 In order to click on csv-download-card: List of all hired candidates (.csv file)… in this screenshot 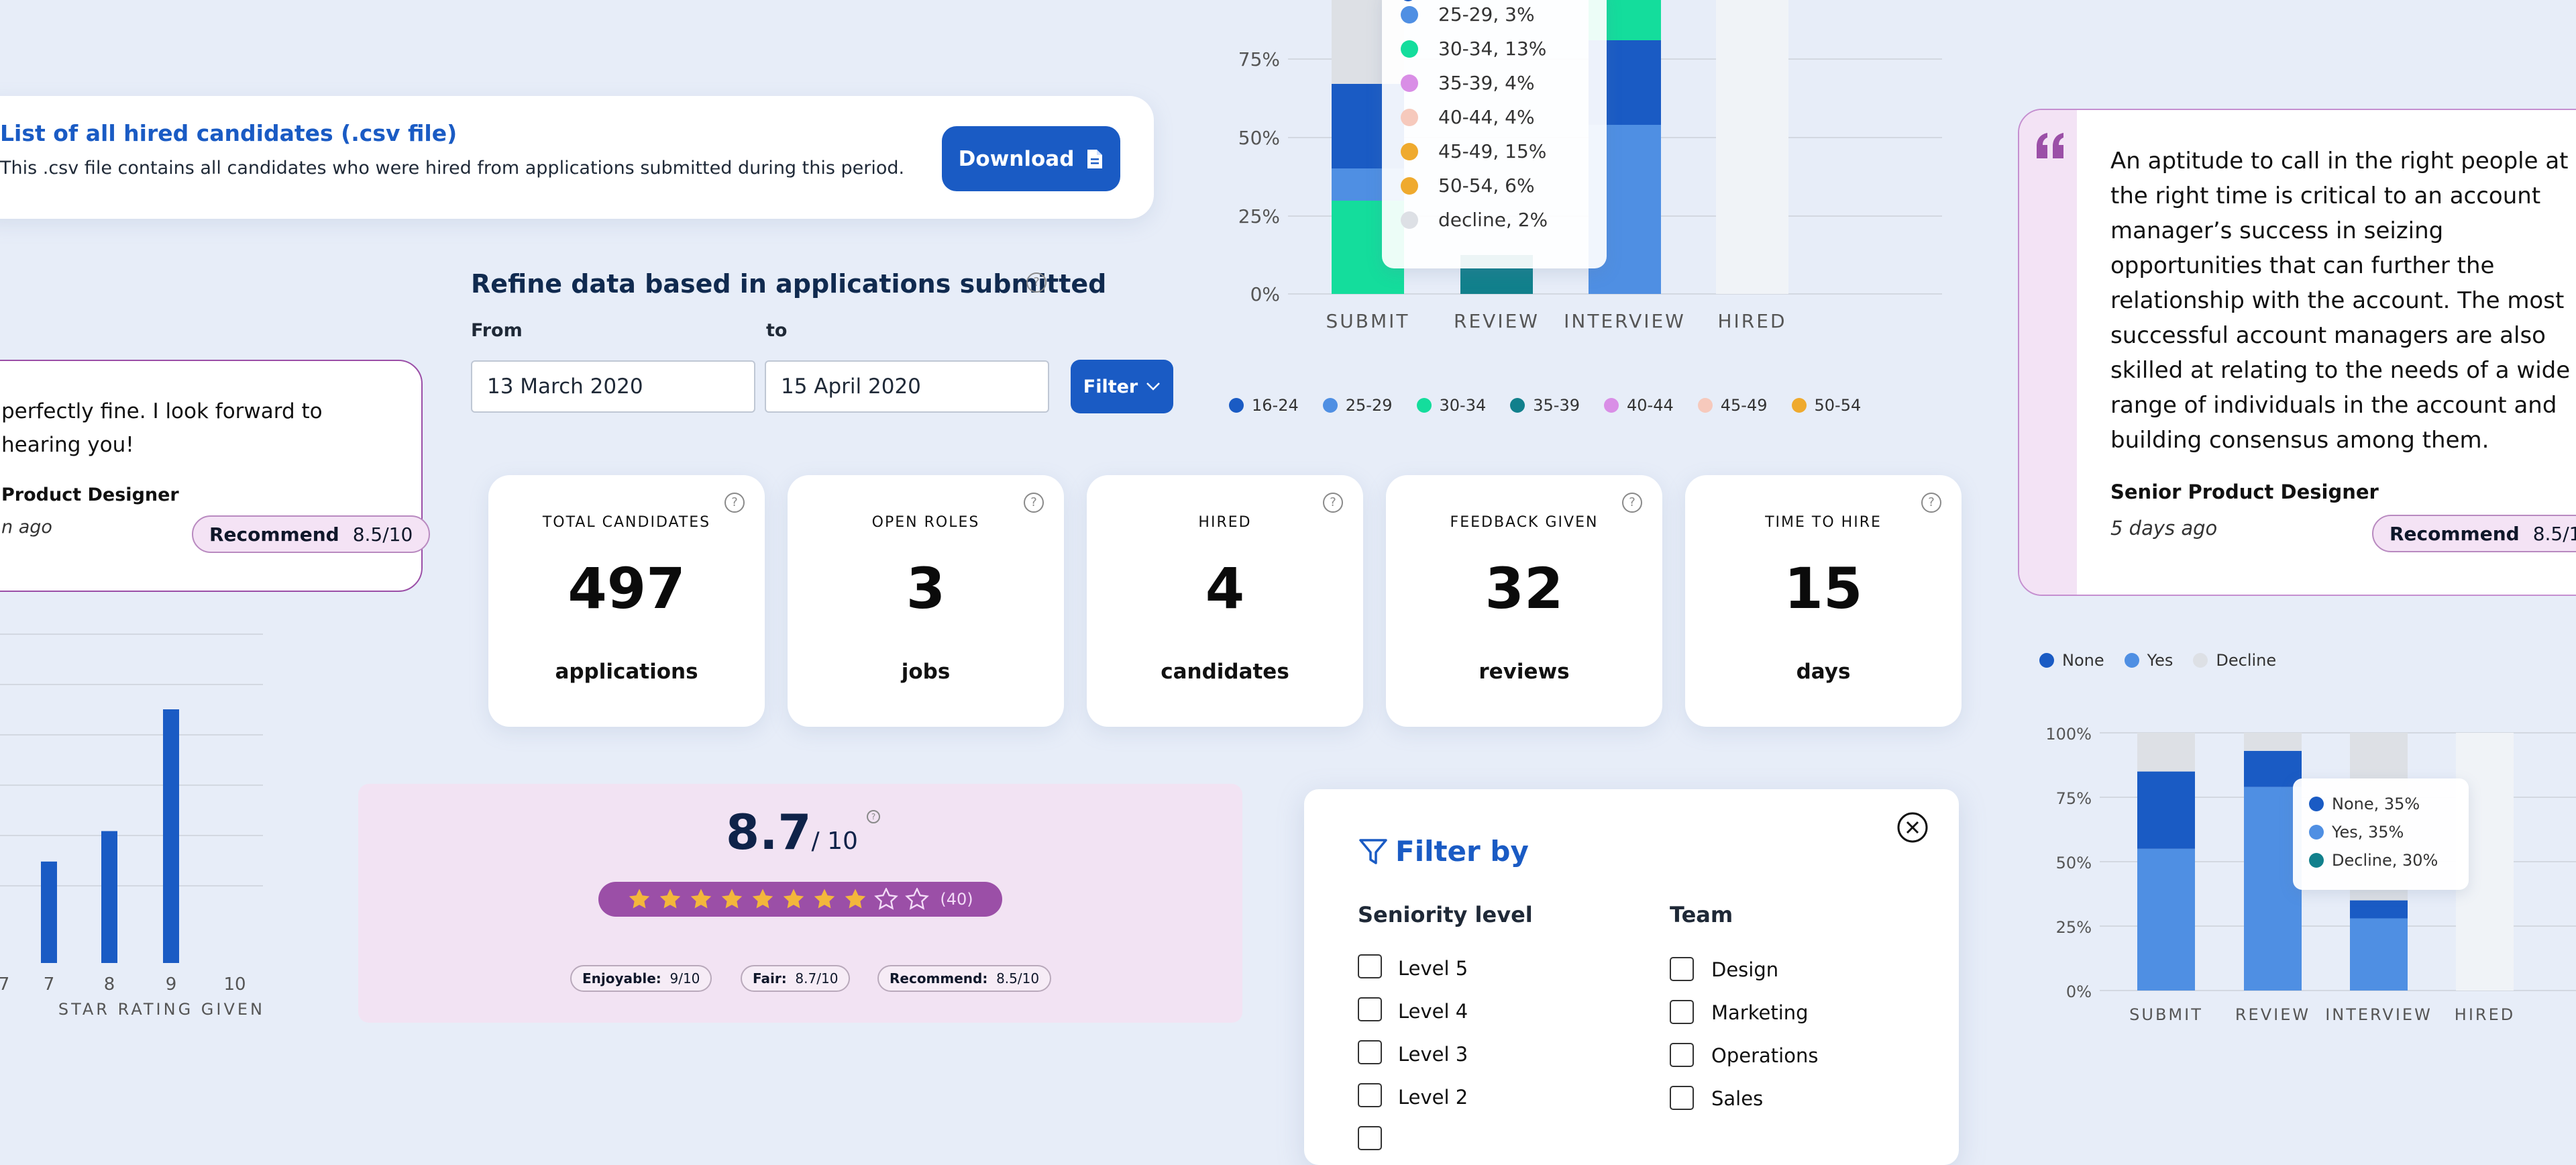, I will do `click(577, 157)`.